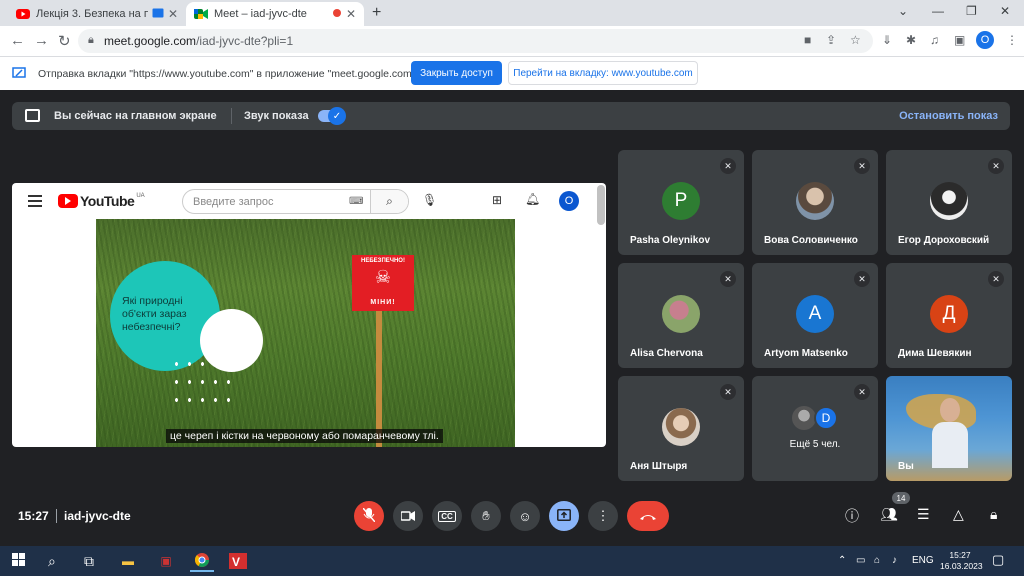  Describe the element at coordinates (860, 560) in the screenshot. I see `battery-icon: ▭` at that location.